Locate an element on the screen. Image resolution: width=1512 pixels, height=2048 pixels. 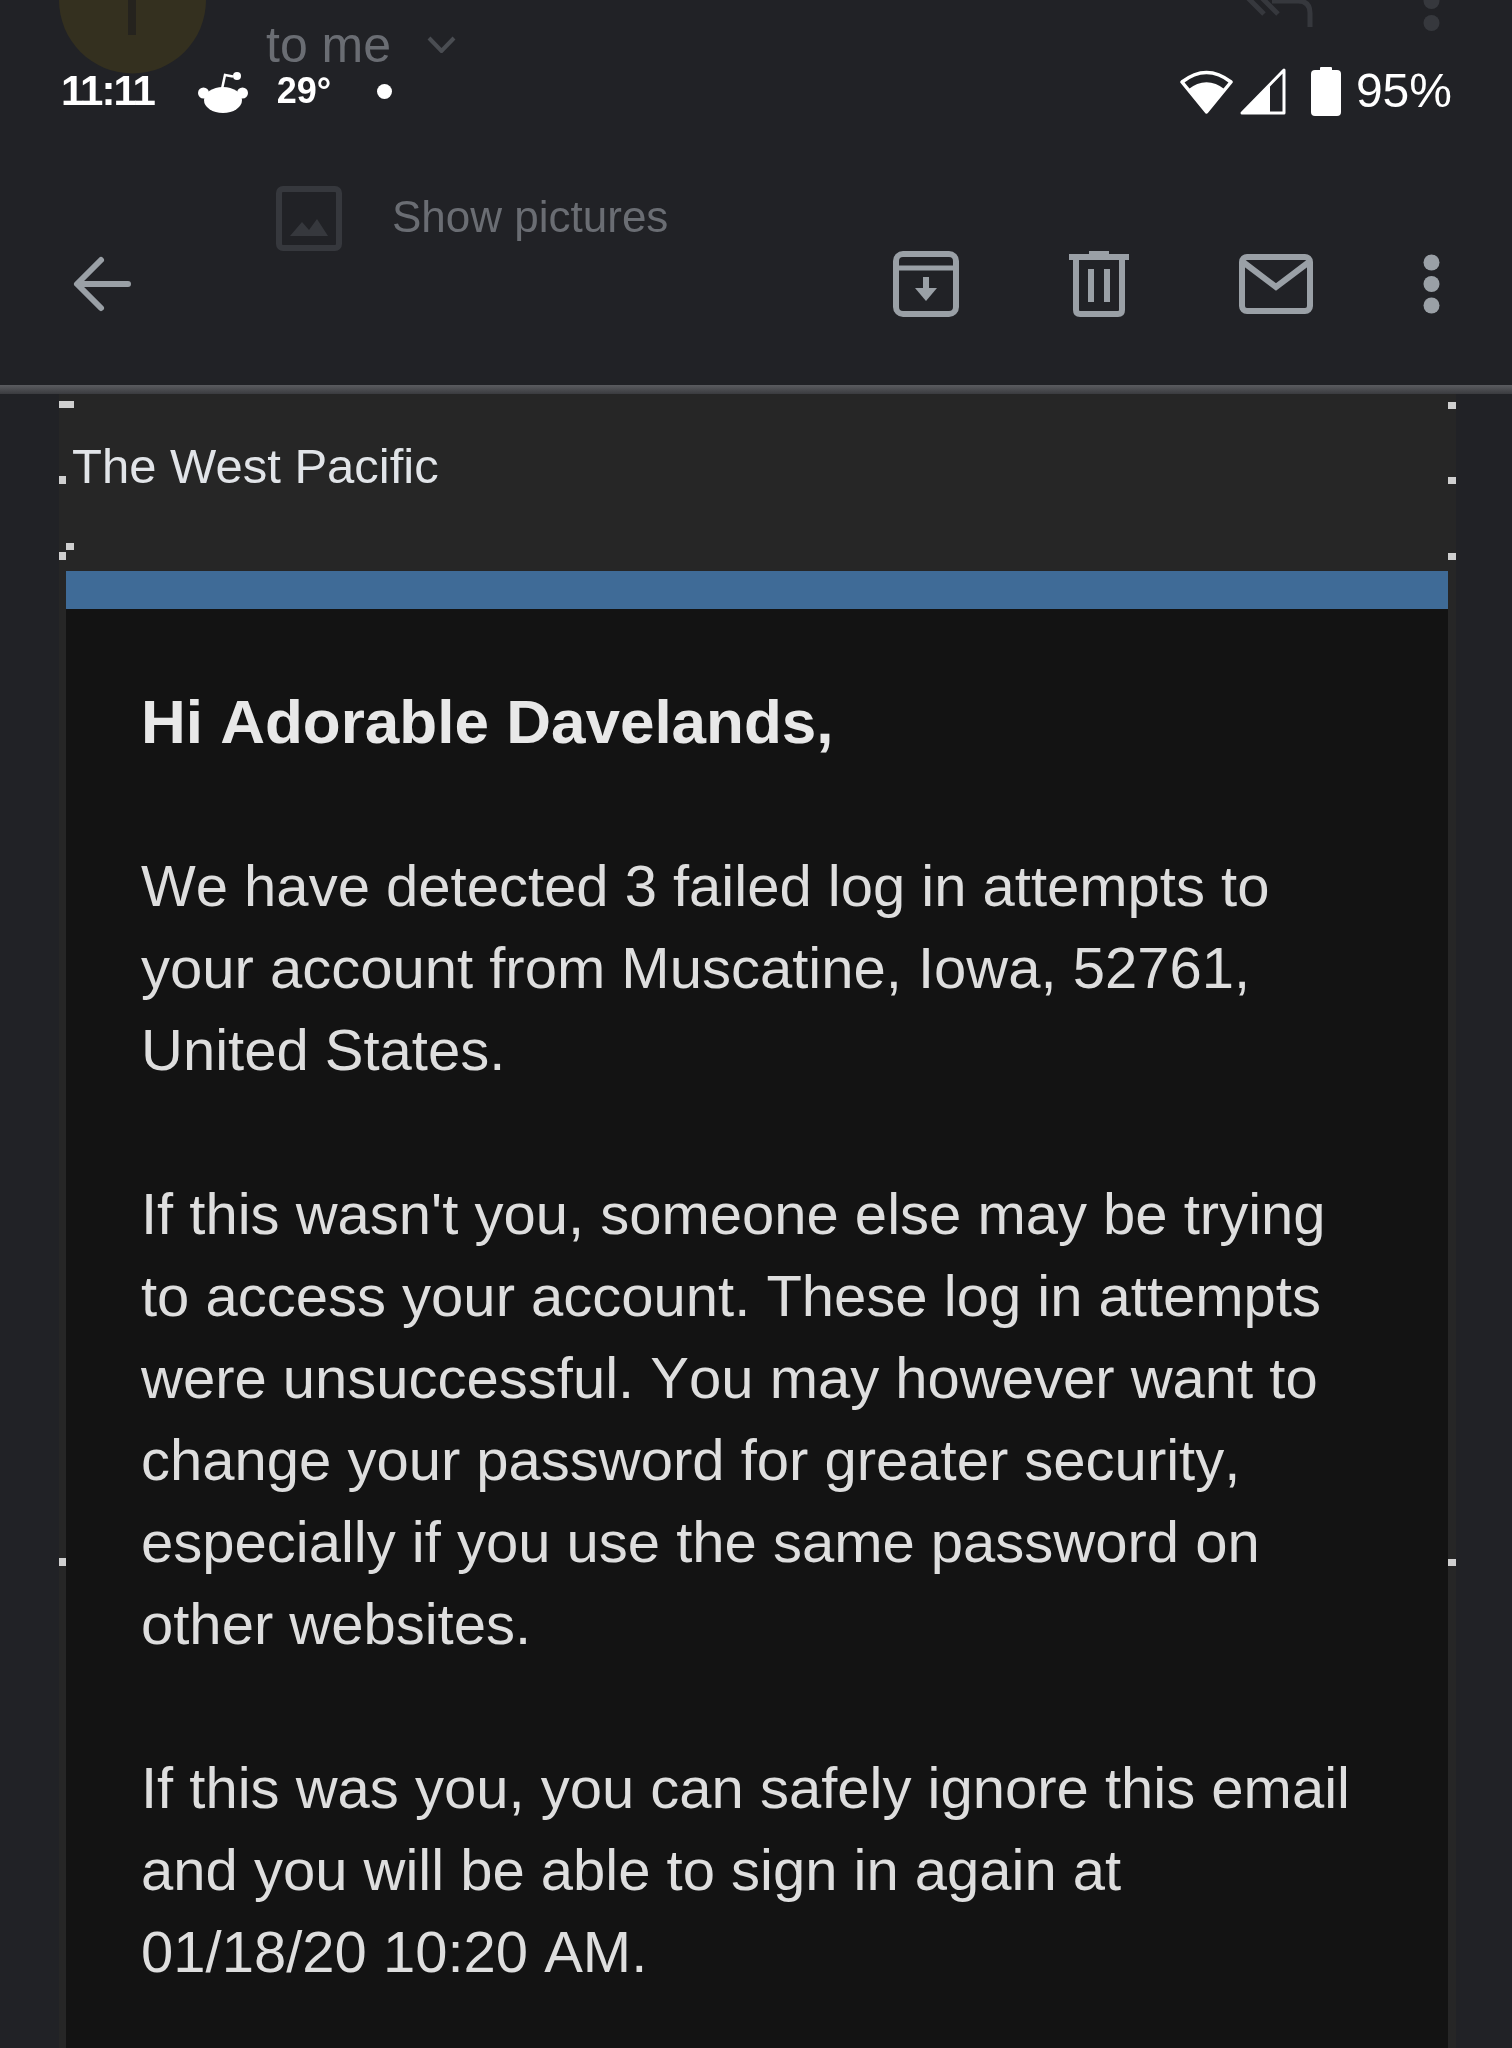
archive-box-icon is located at coordinates (926, 283).